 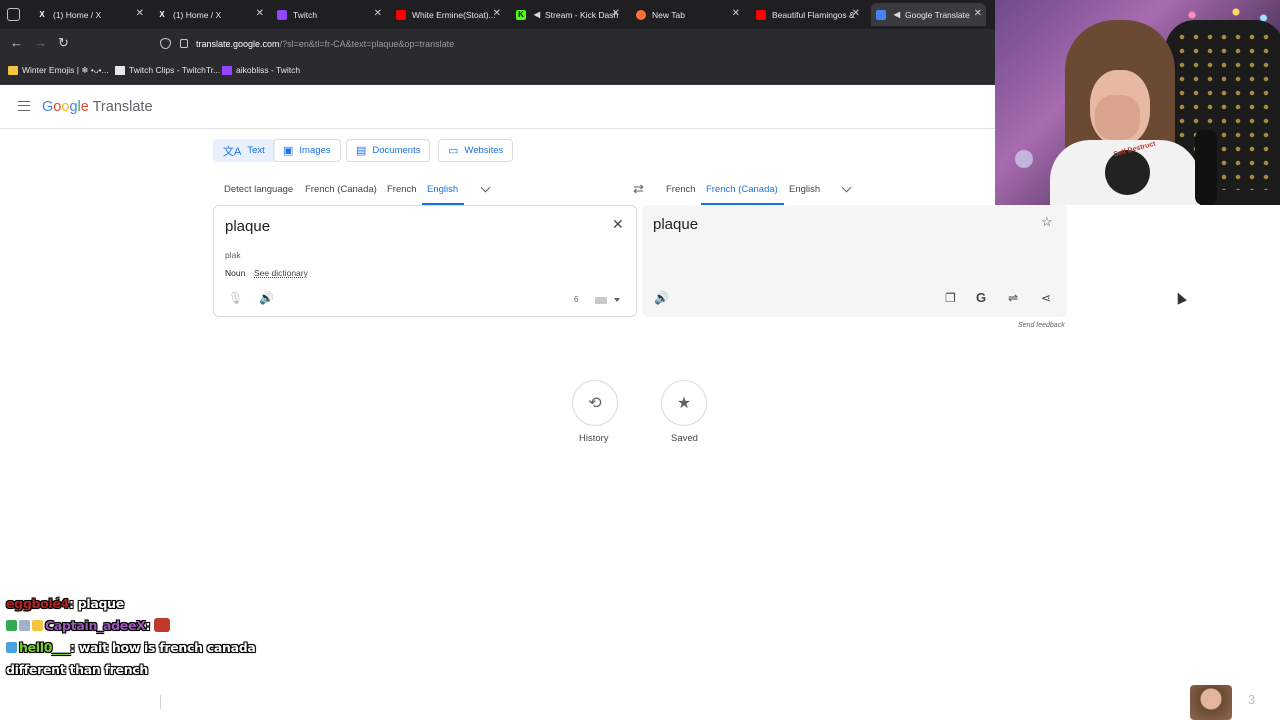 I want to click on chat-username: Captain_adeeX, so click(x=95, y=625).